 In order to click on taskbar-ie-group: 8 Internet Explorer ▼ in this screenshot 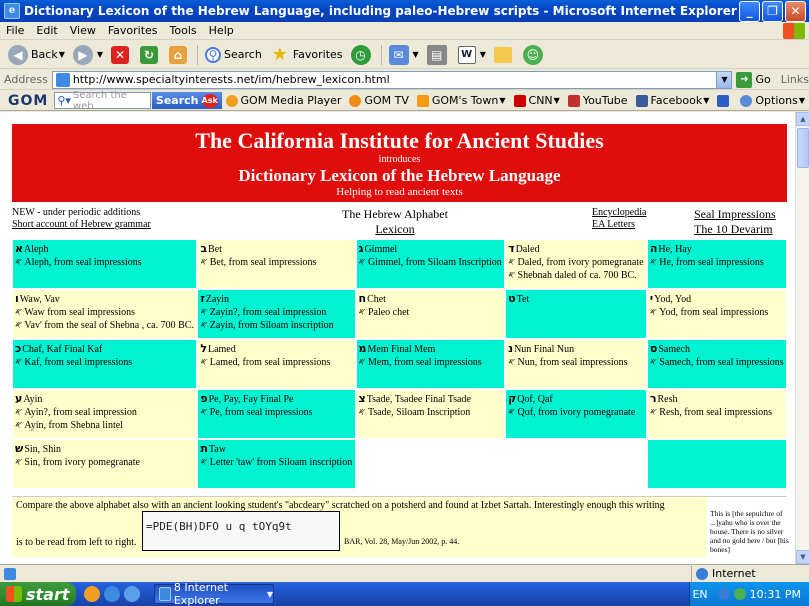, I will do `click(214, 593)`.